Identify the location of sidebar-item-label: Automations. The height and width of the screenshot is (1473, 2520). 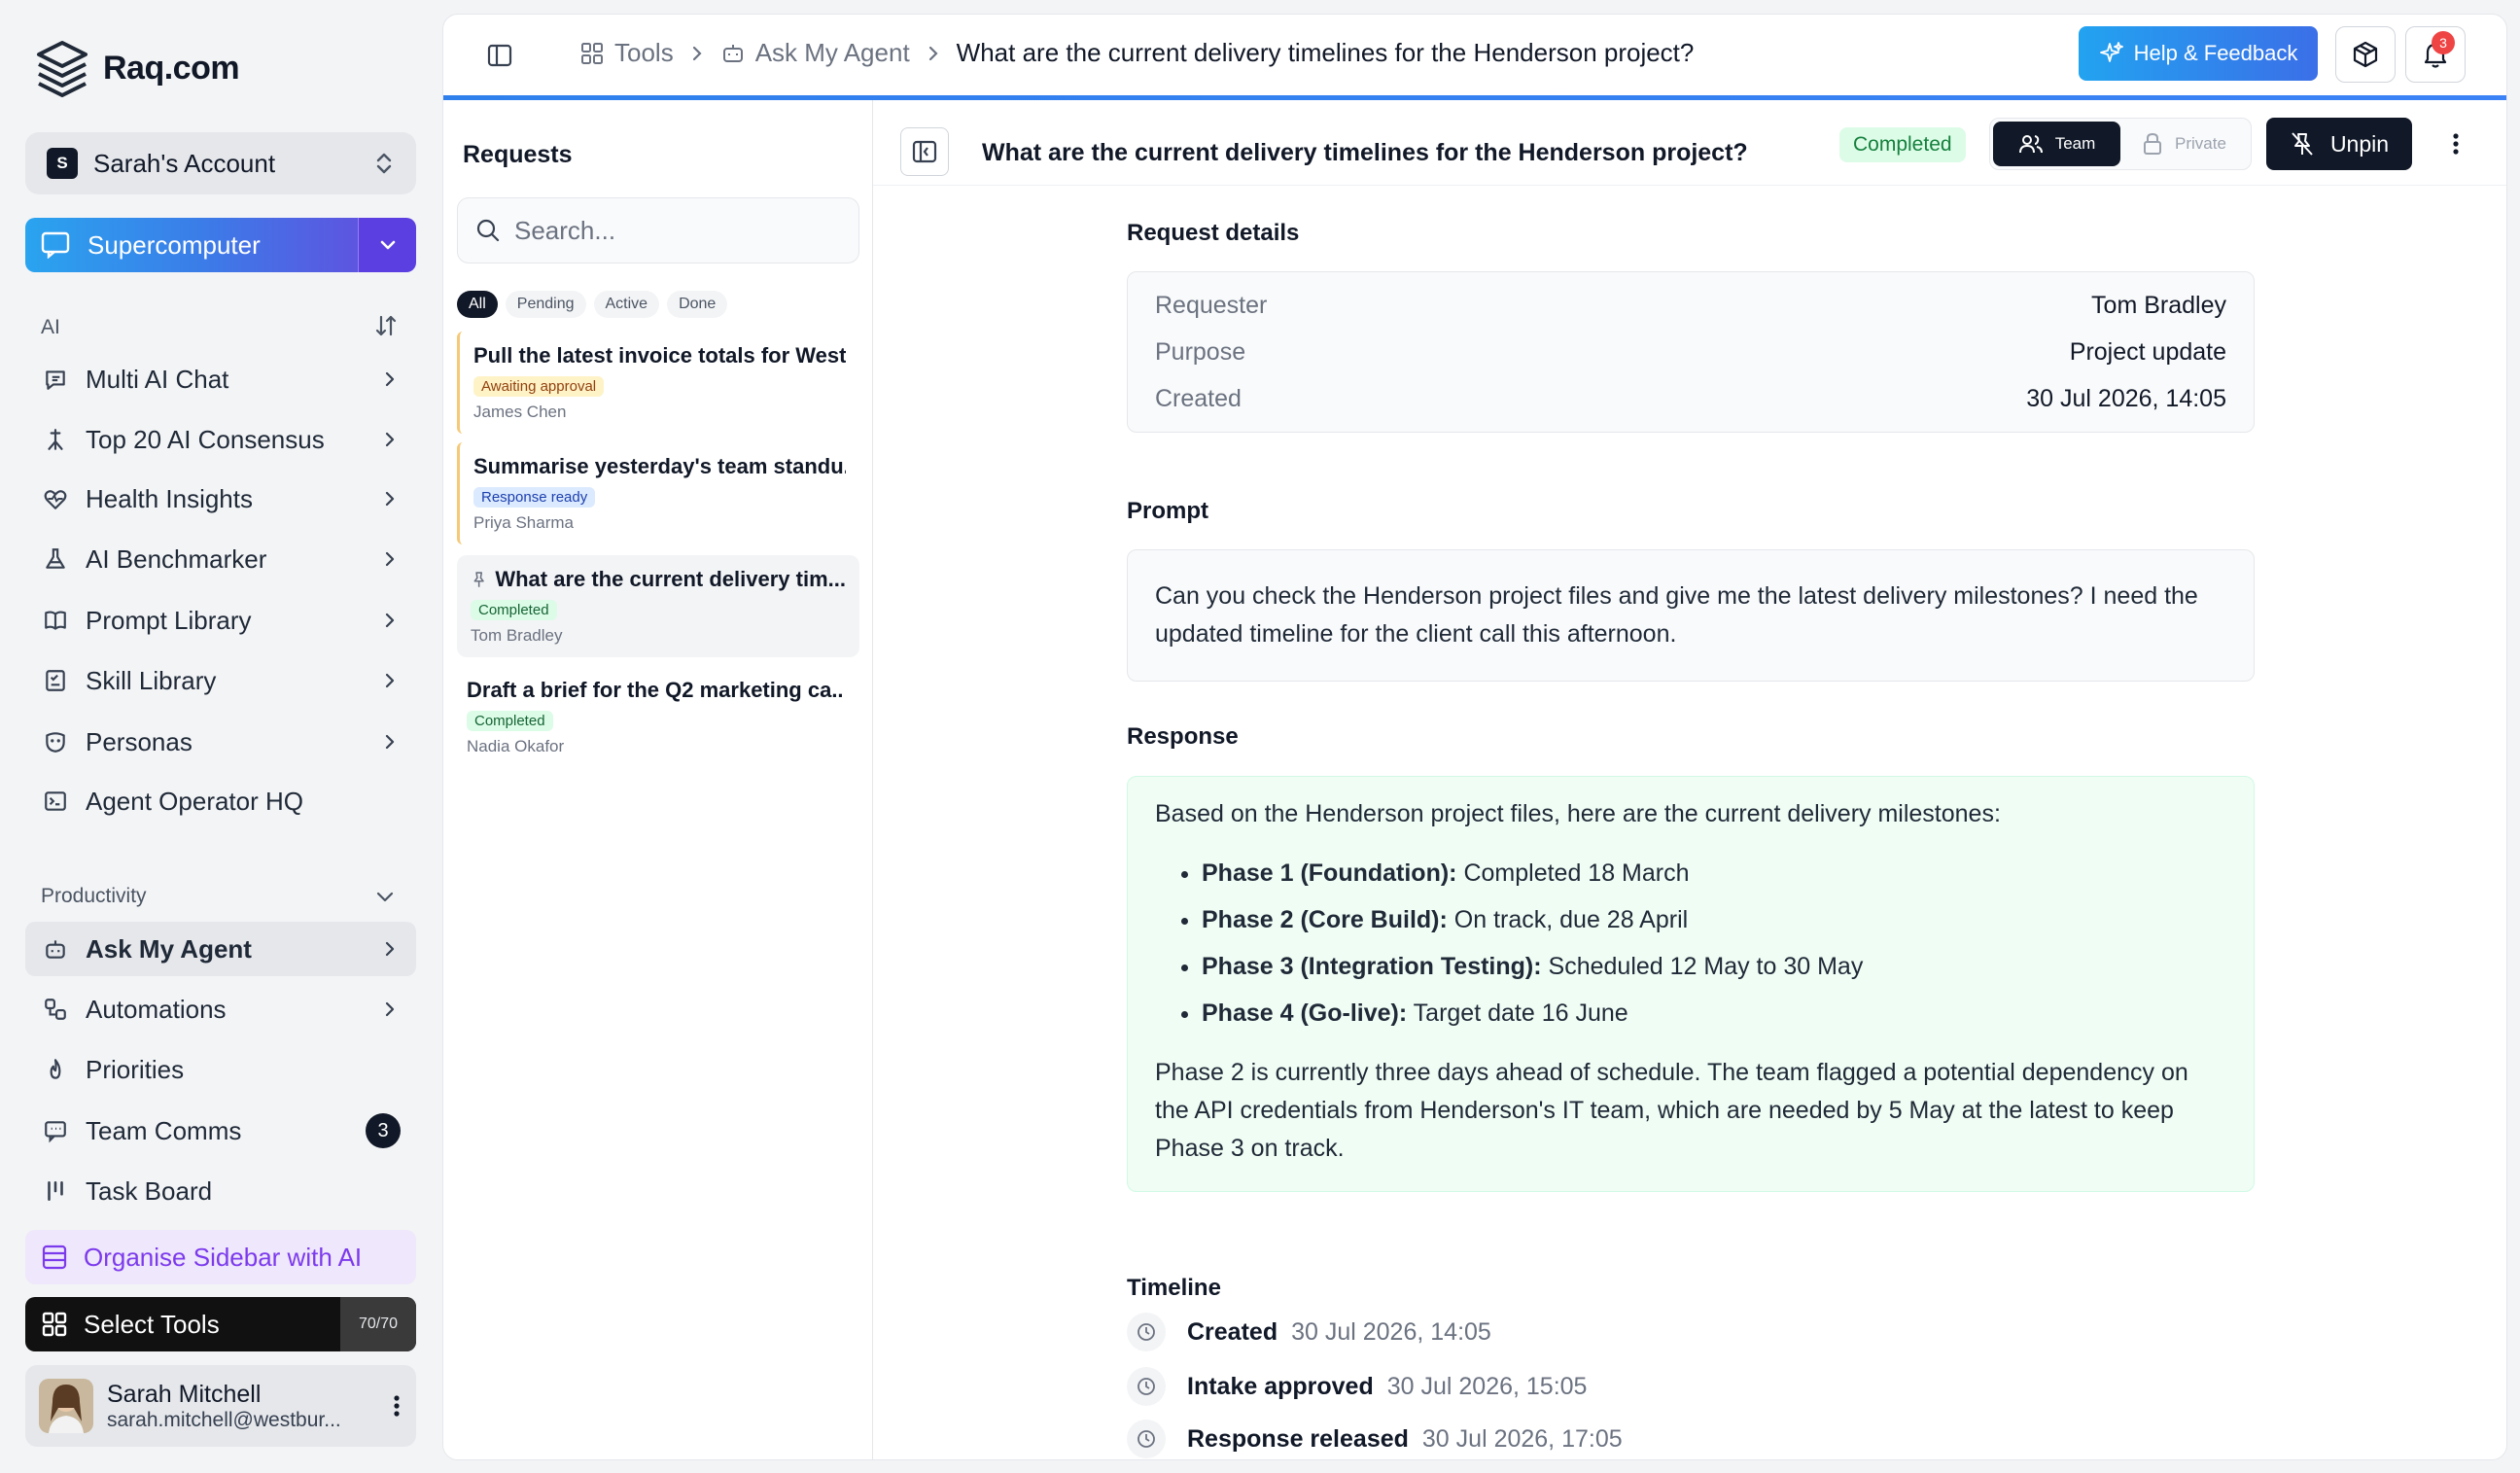
(156, 1009).